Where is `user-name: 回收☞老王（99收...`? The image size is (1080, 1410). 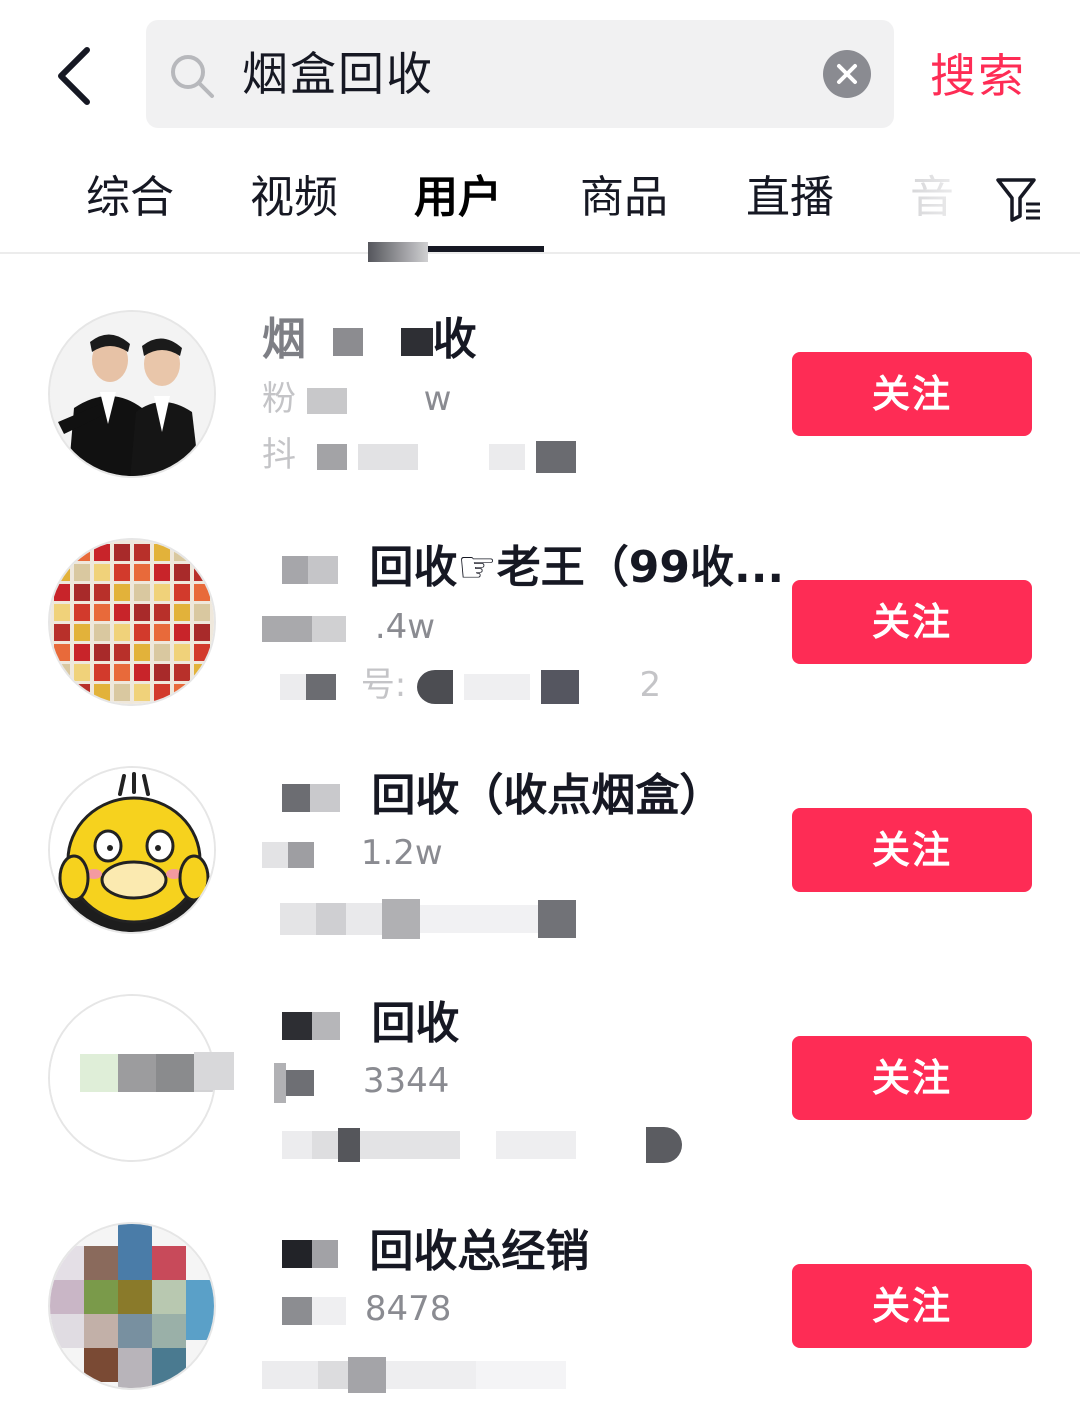
user-name: 回收☞老王（99收... is located at coordinates (523, 568).